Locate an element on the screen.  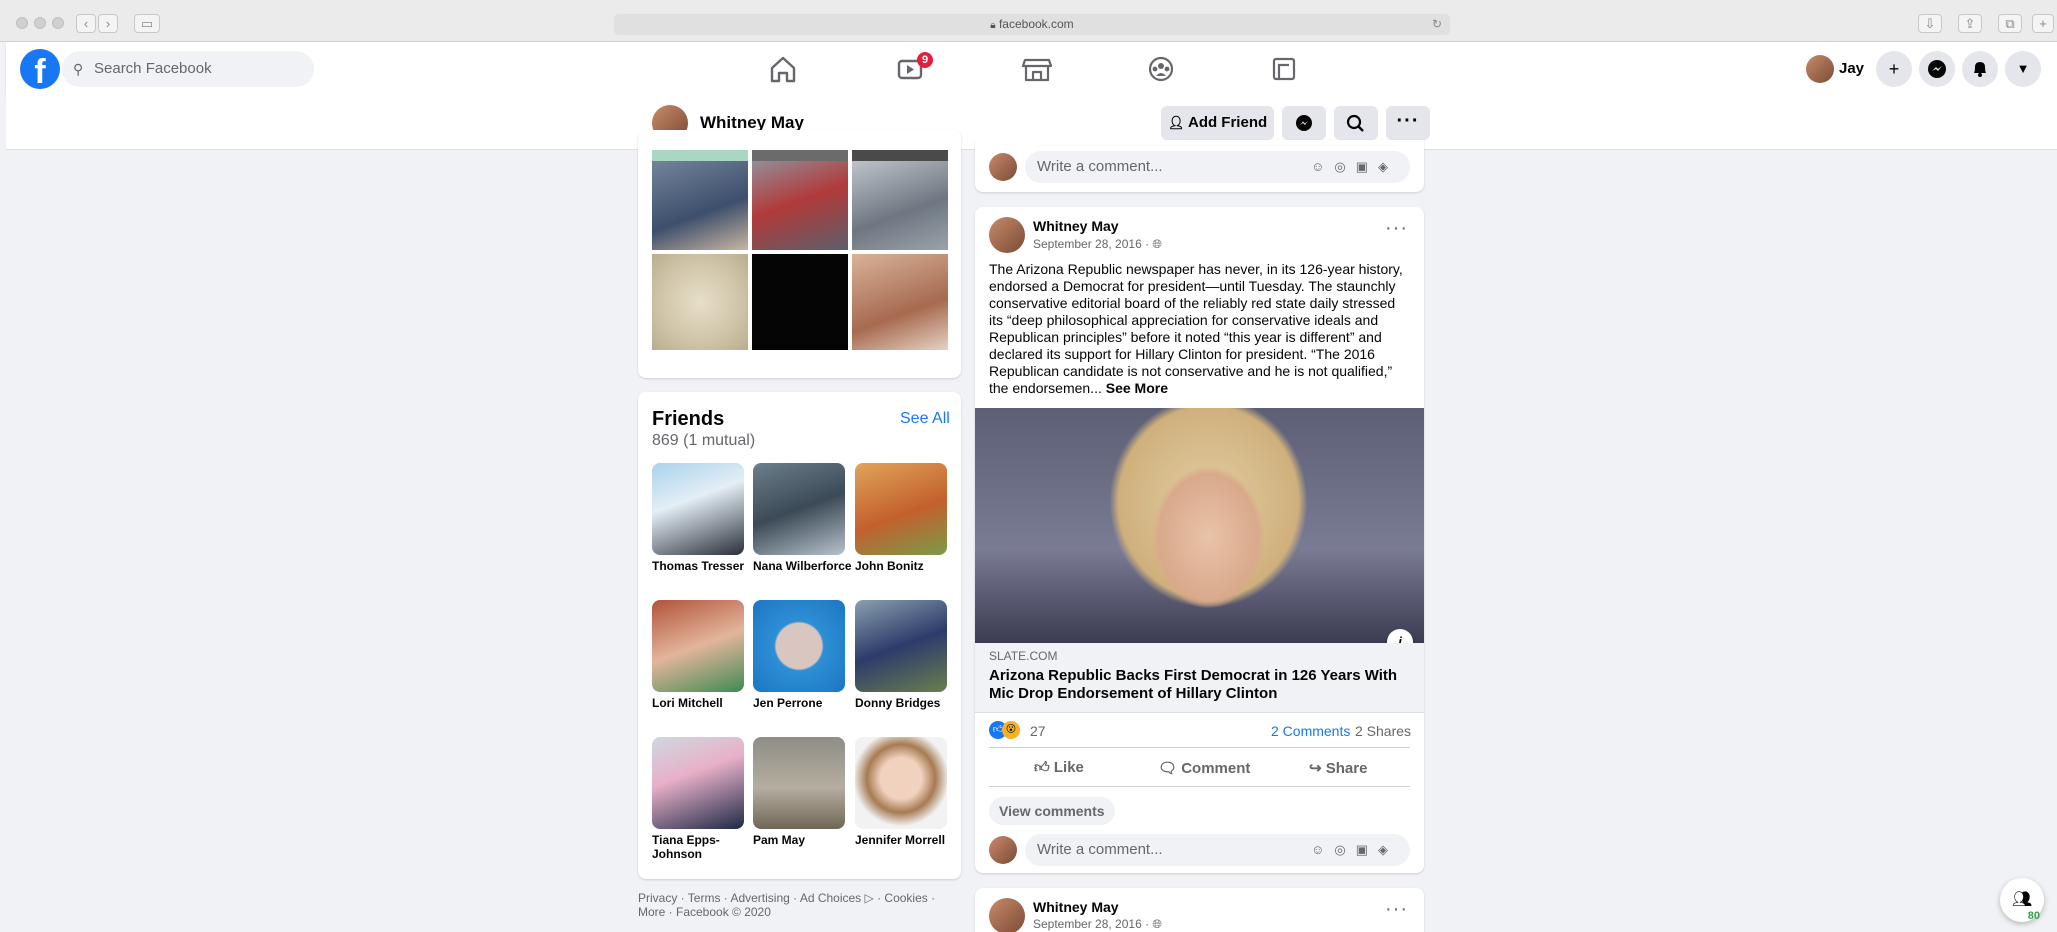
search-input: ⚲ Search Facebook is located at coordinates (188, 69).